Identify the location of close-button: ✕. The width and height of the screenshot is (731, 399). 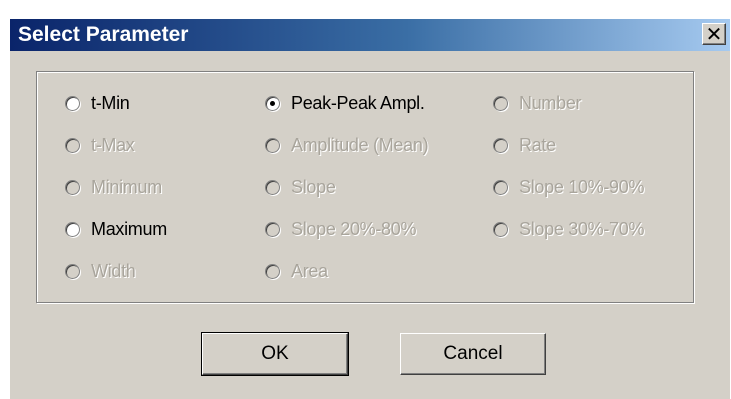
(714, 34).